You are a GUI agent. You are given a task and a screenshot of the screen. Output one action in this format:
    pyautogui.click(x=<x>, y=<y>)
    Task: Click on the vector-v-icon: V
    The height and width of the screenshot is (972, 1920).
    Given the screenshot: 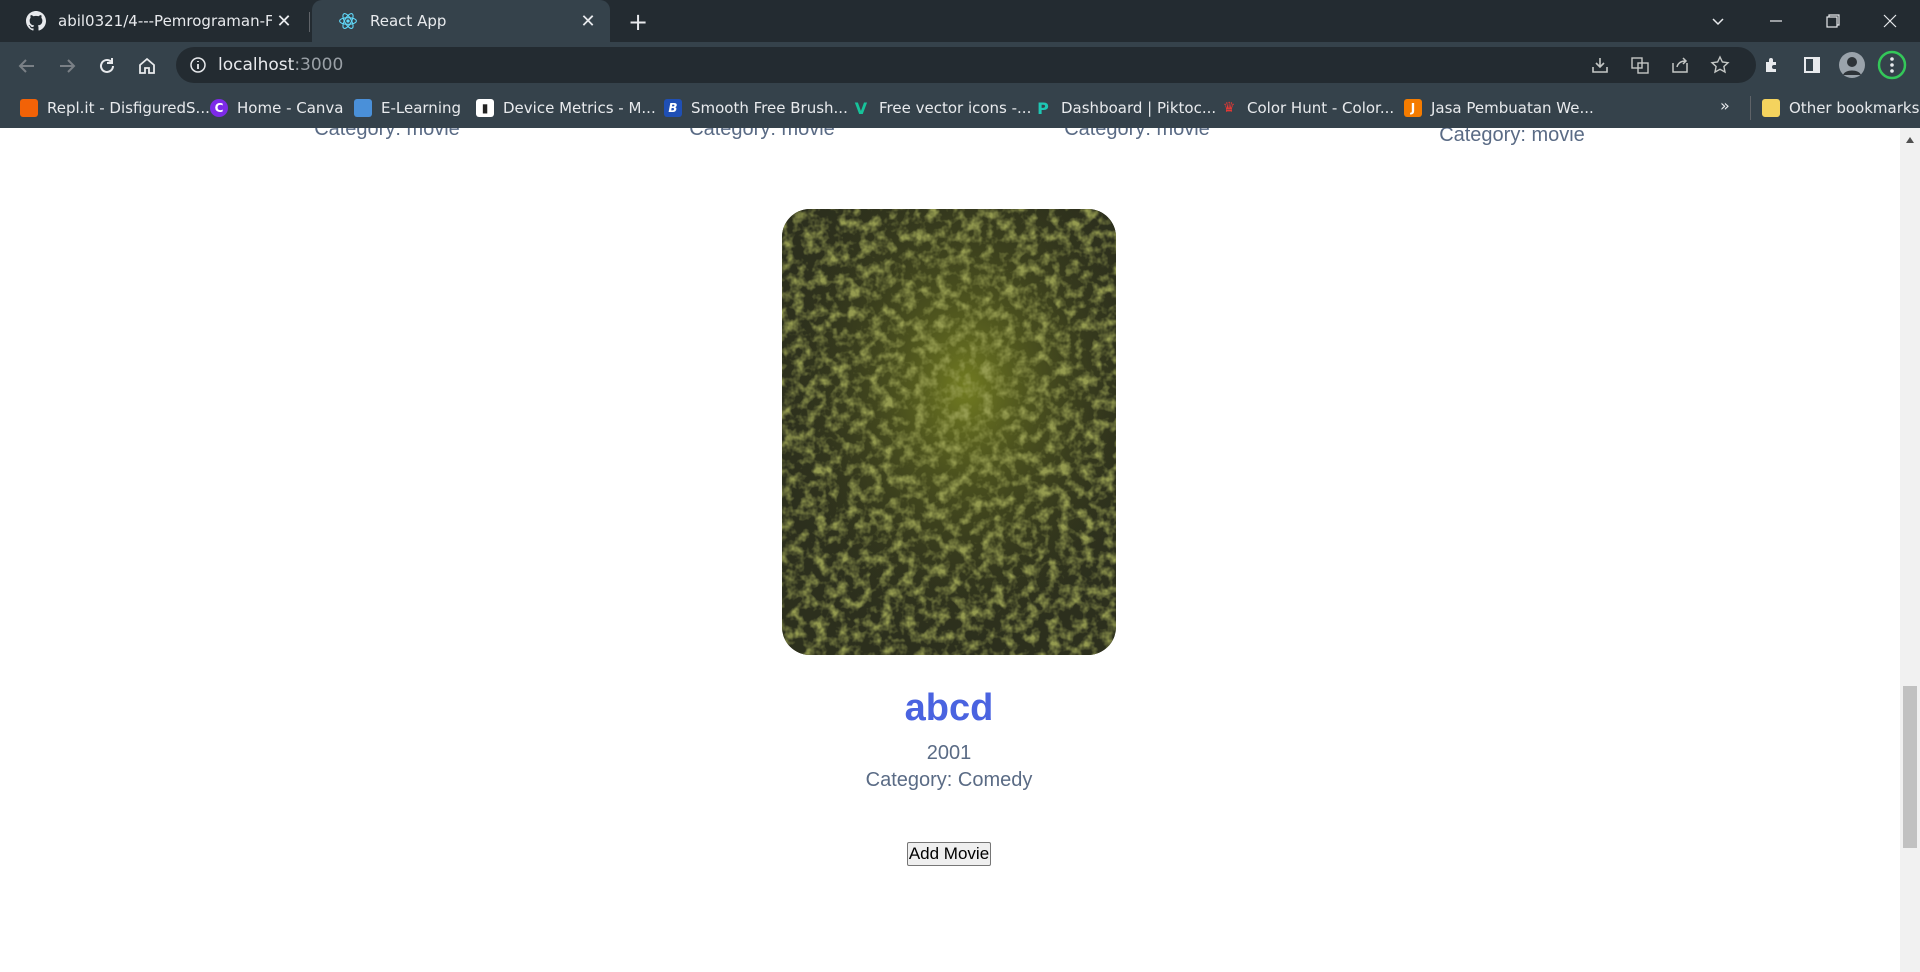 What is the action you would take?
    pyautogui.click(x=861, y=108)
    